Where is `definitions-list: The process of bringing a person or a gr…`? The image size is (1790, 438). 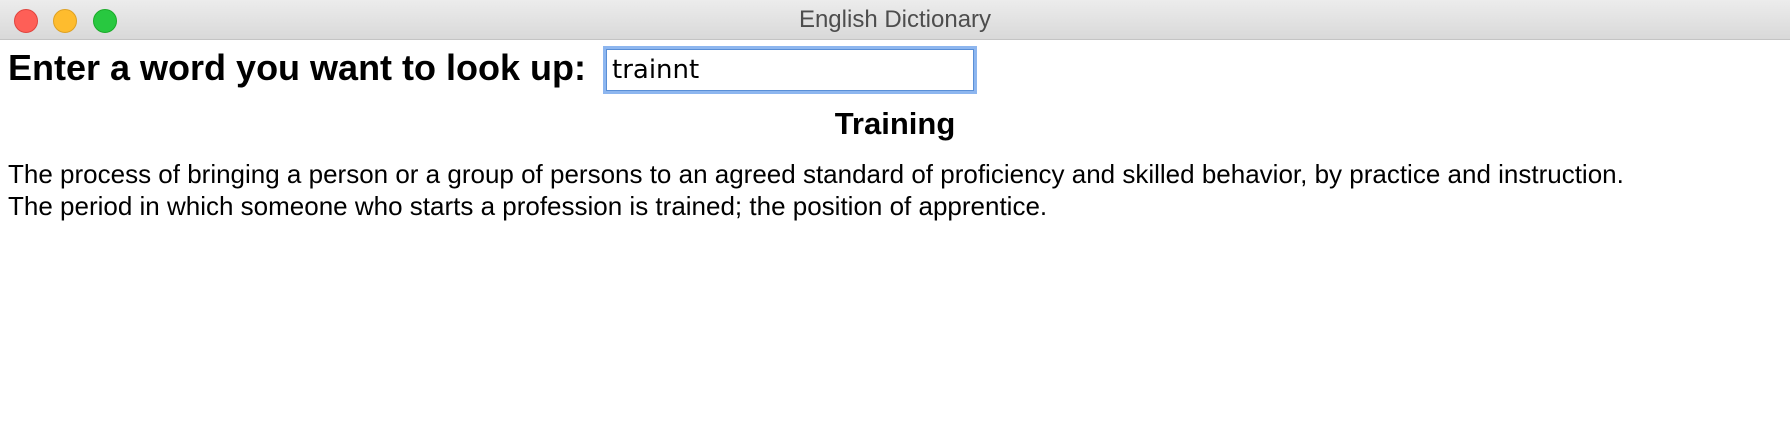
definitions-list: The process of bringing a person or a gr… is located at coordinates (898, 190).